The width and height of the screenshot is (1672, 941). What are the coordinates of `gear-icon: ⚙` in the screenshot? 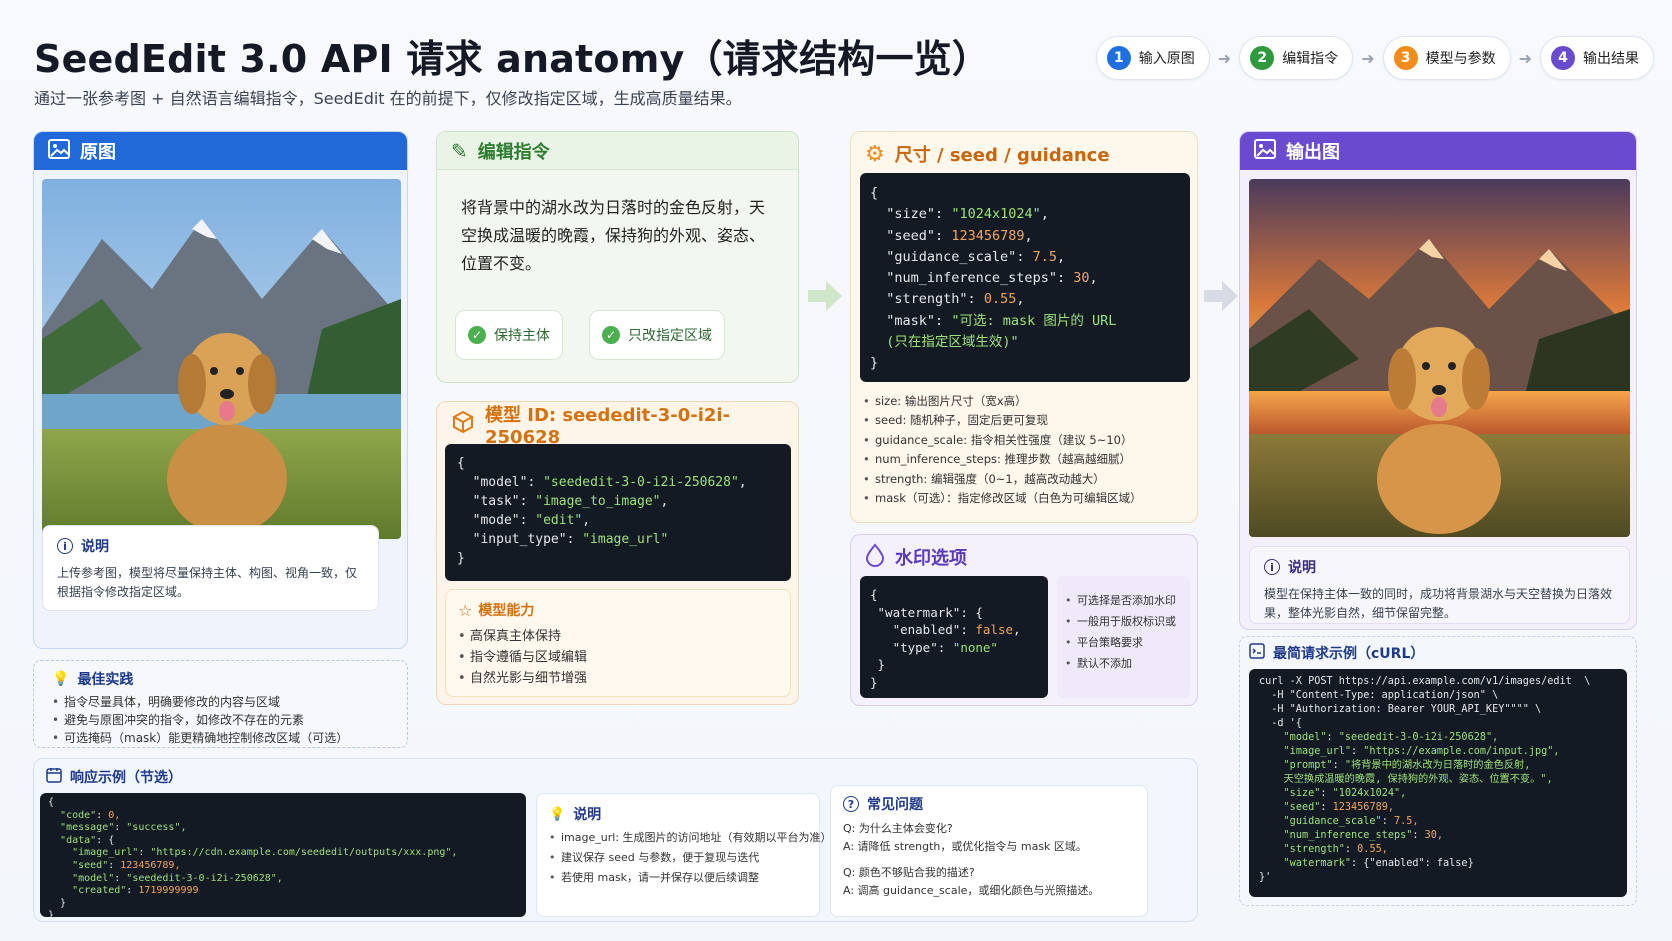 It's located at (875, 154).